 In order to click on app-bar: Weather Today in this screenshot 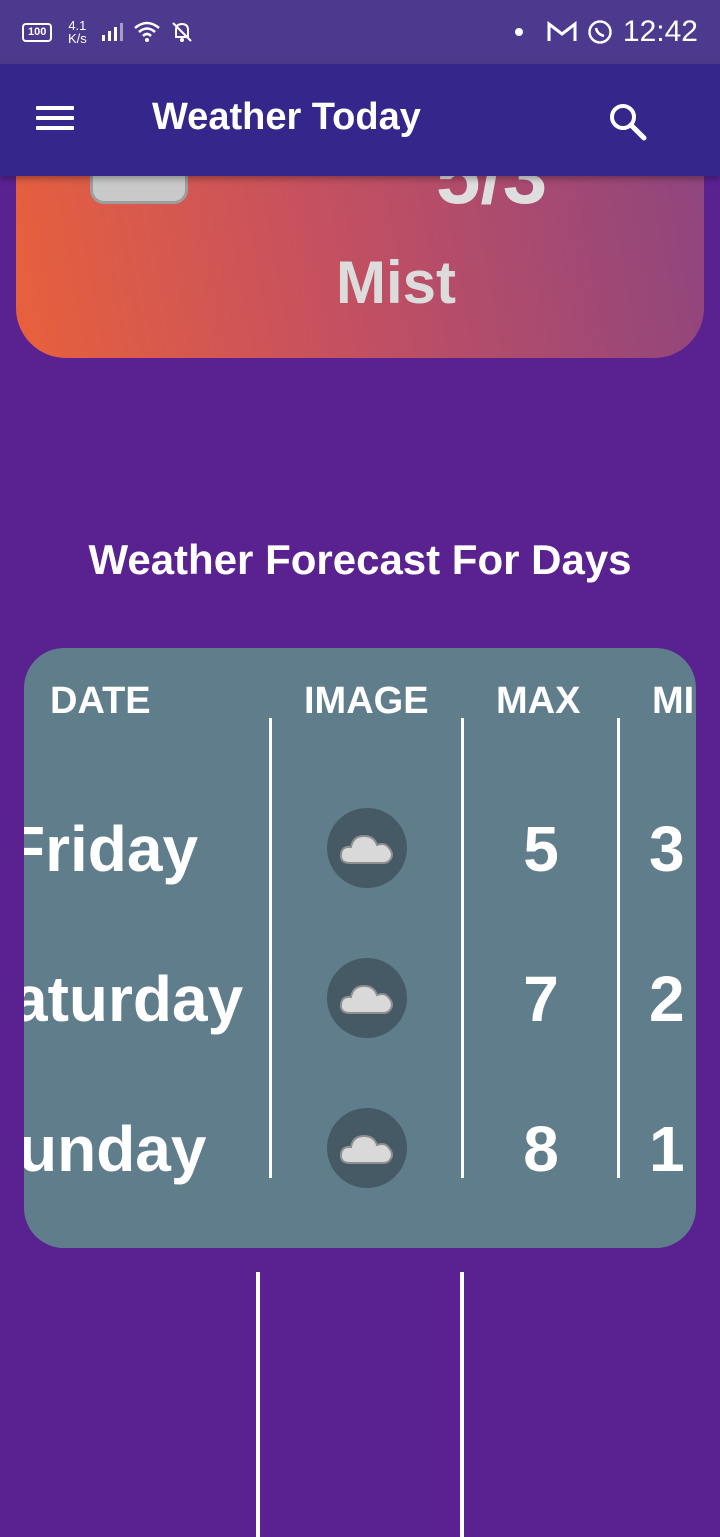, I will do `click(360, 120)`.